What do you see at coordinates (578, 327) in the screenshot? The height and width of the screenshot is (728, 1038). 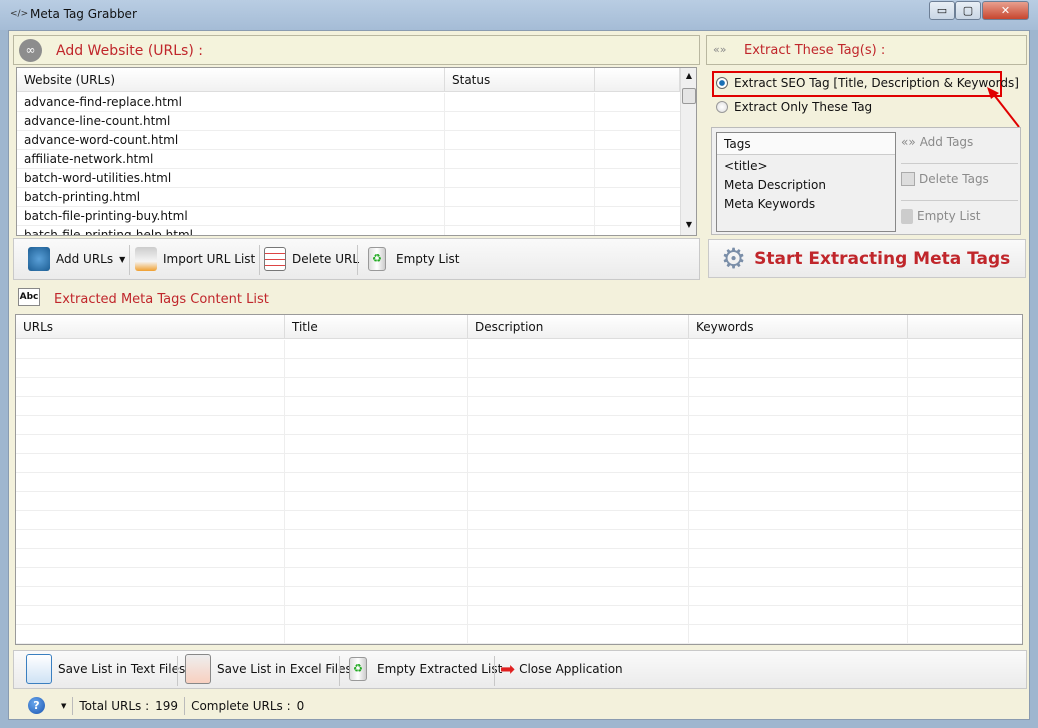 I see `column-header-description: Description` at bounding box center [578, 327].